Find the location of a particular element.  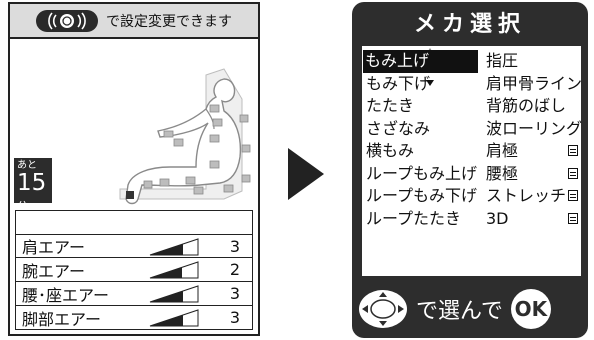

remote-key-icon is located at coordinates (67, 20).